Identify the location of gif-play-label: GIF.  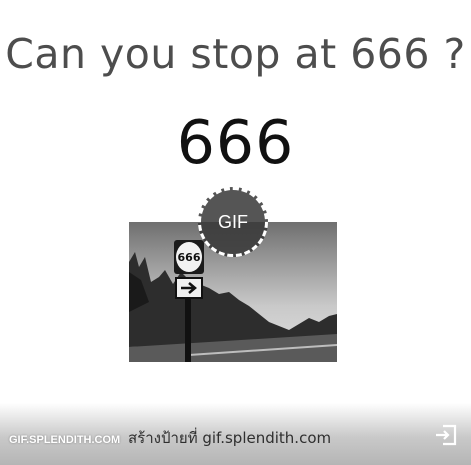
(233, 221).